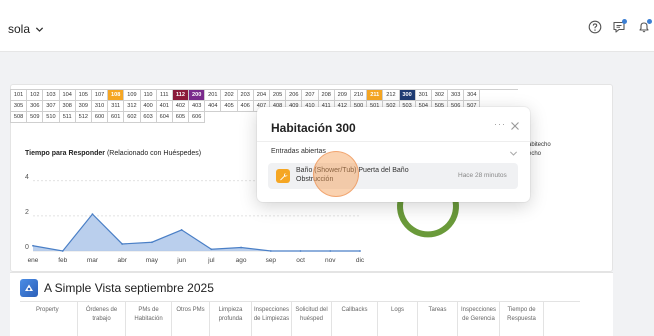 The image size is (654, 336). I want to click on room-cell-310: 310, so click(100, 106).